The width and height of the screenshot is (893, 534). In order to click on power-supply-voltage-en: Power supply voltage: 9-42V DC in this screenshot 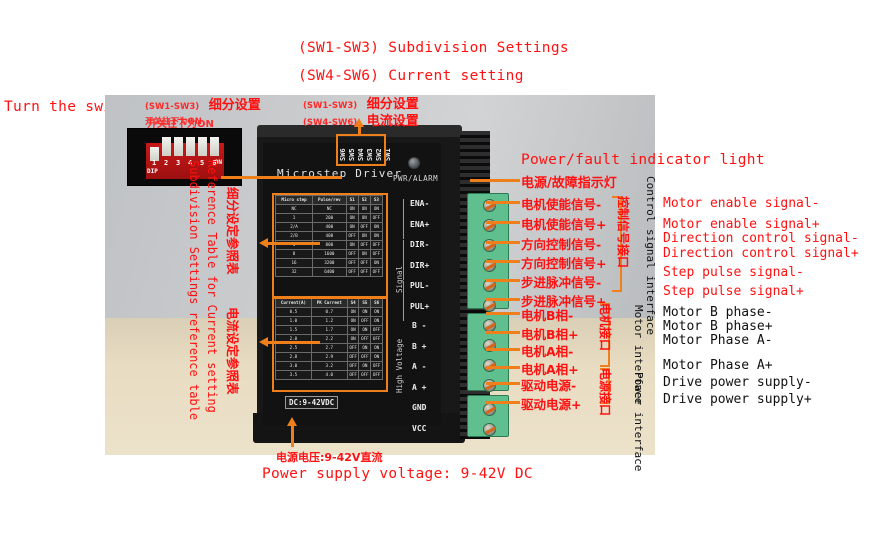, I will do `click(397, 474)`.